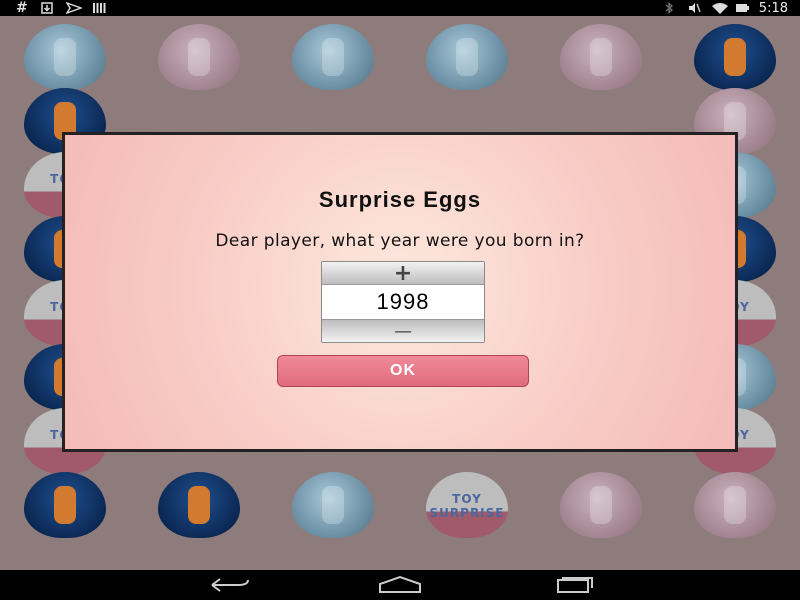  What do you see at coordinates (400, 199) in the screenshot?
I see `dialog-title: Surprise Eggs` at bounding box center [400, 199].